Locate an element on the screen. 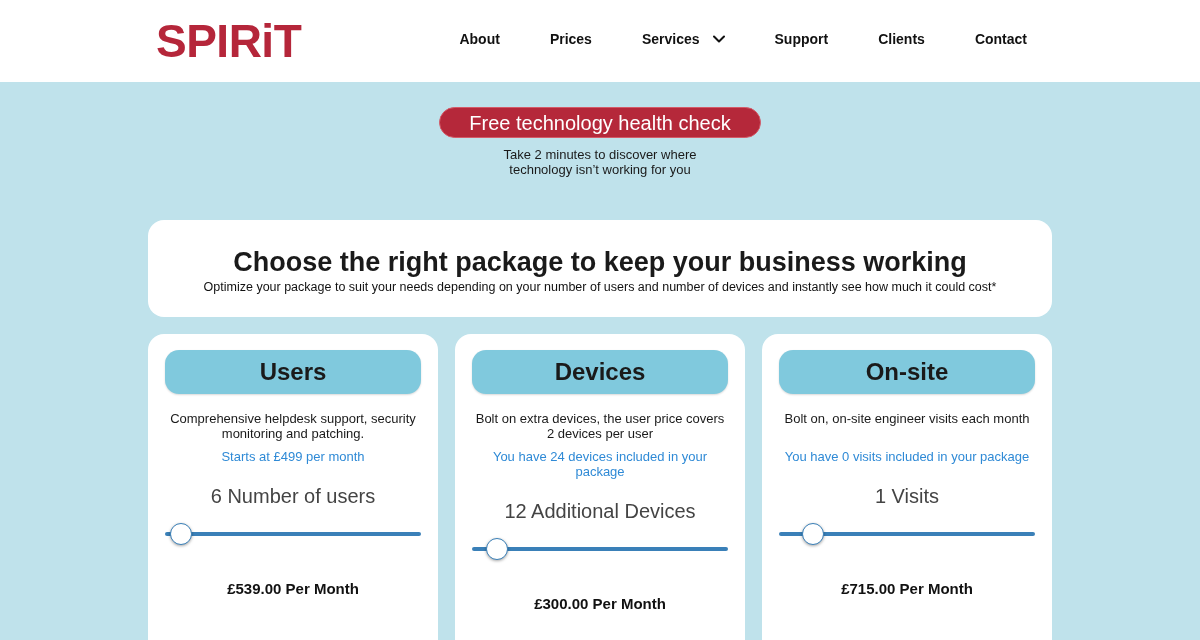 This screenshot has height=640, width=1200. chevron-down-icon is located at coordinates (718, 39).